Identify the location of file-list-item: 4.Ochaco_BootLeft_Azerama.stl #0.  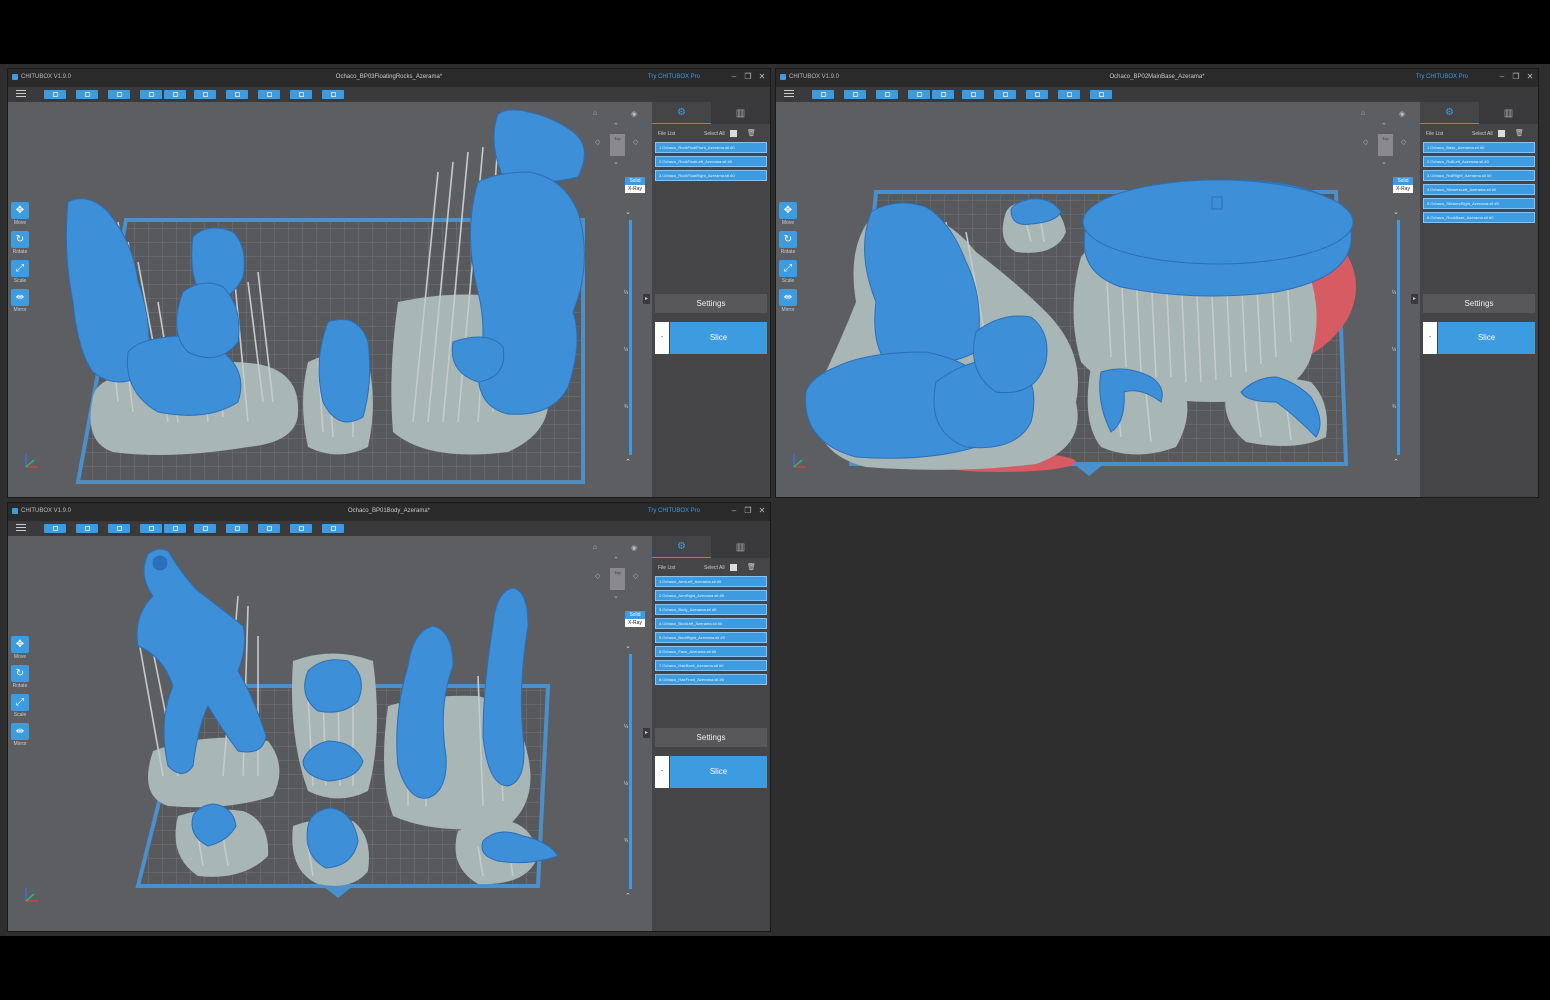
(711, 623).